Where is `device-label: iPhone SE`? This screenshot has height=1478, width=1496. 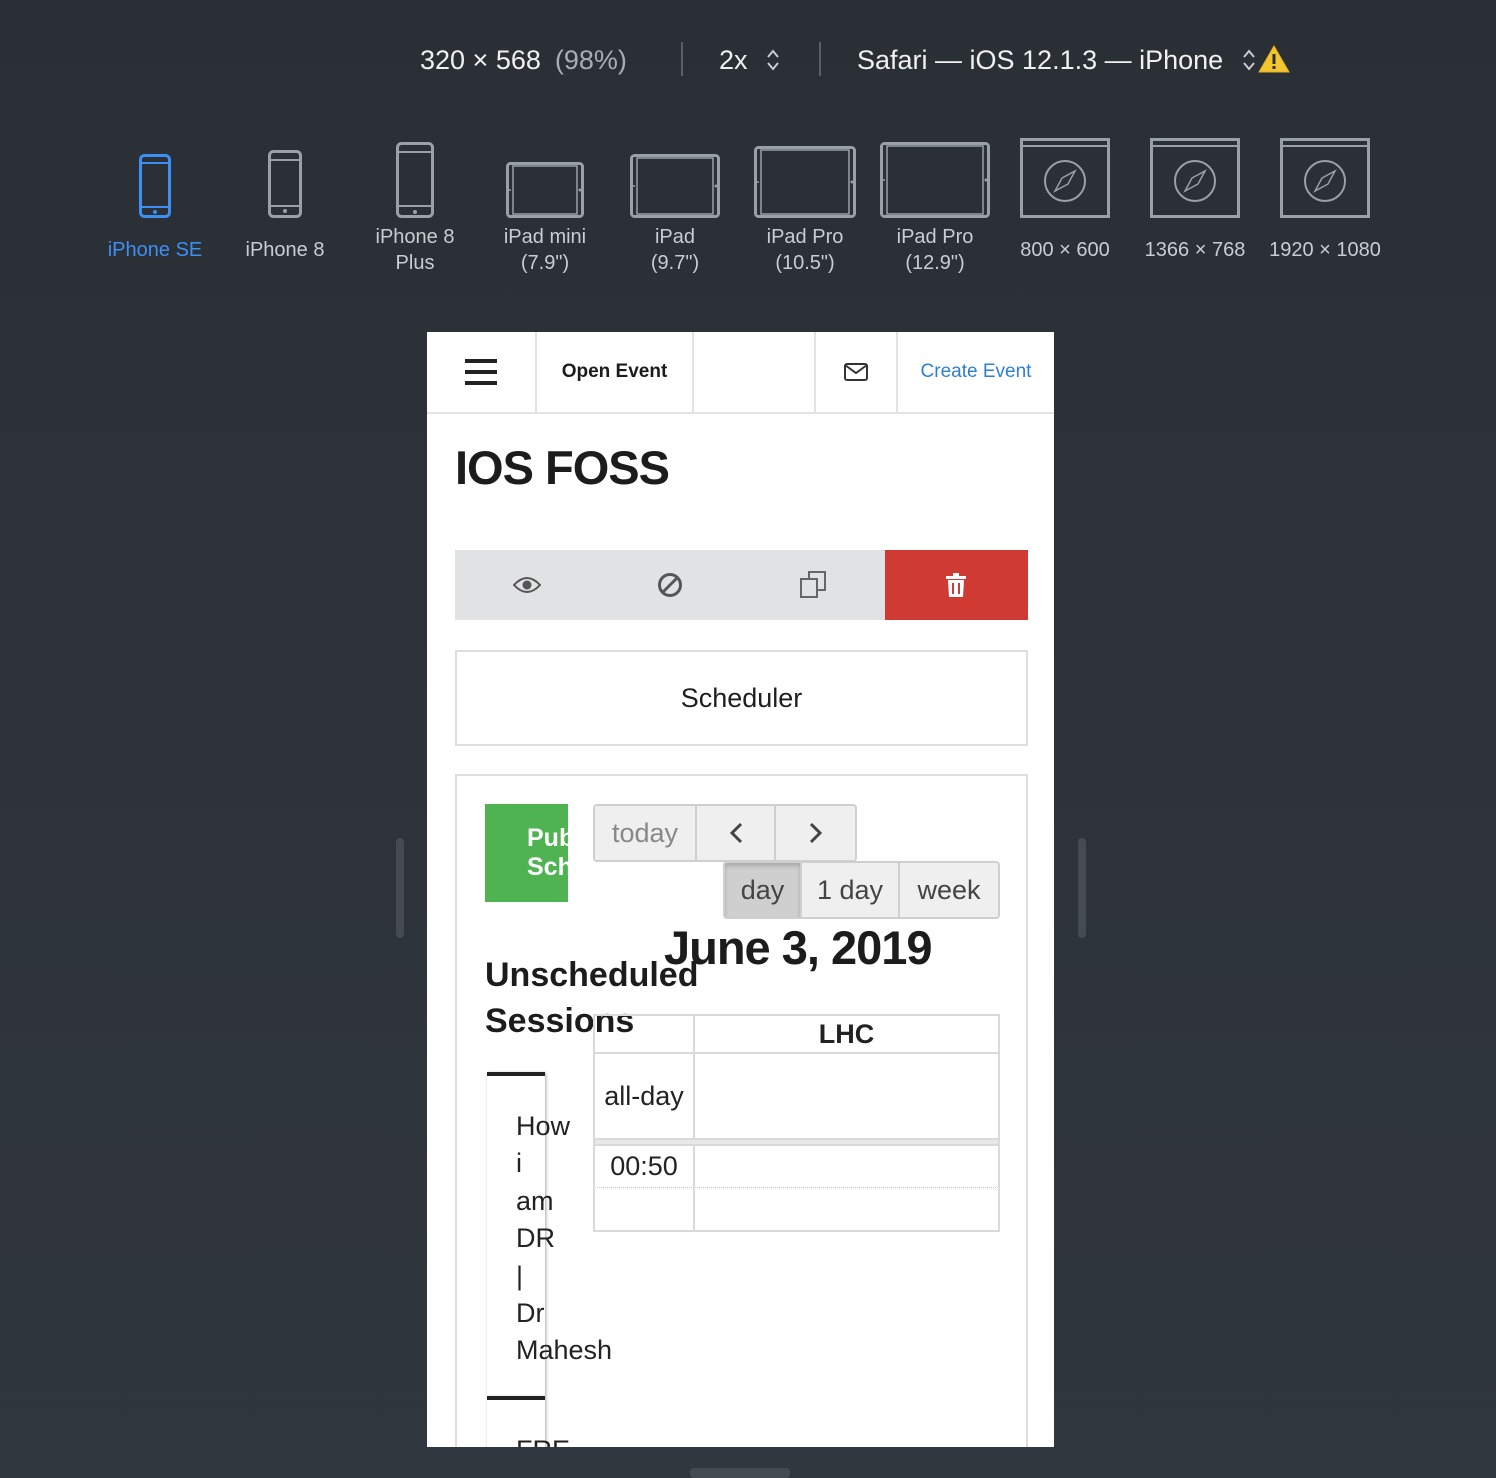 device-label: iPhone SE is located at coordinates (155, 250).